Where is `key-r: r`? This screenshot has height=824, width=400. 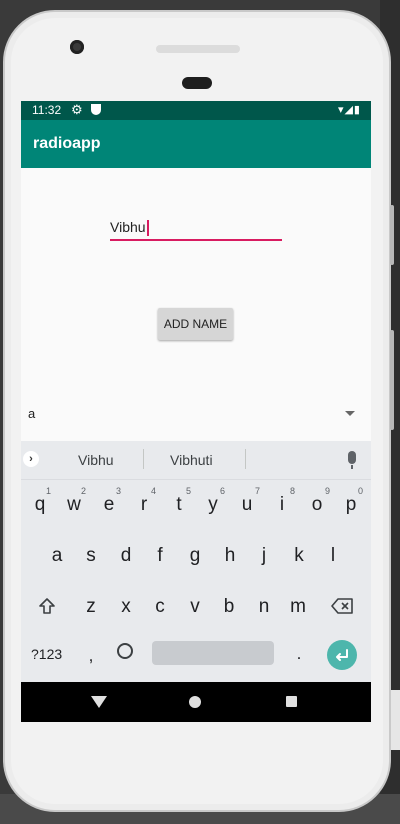
key-r: r is located at coordinates (144, 505).